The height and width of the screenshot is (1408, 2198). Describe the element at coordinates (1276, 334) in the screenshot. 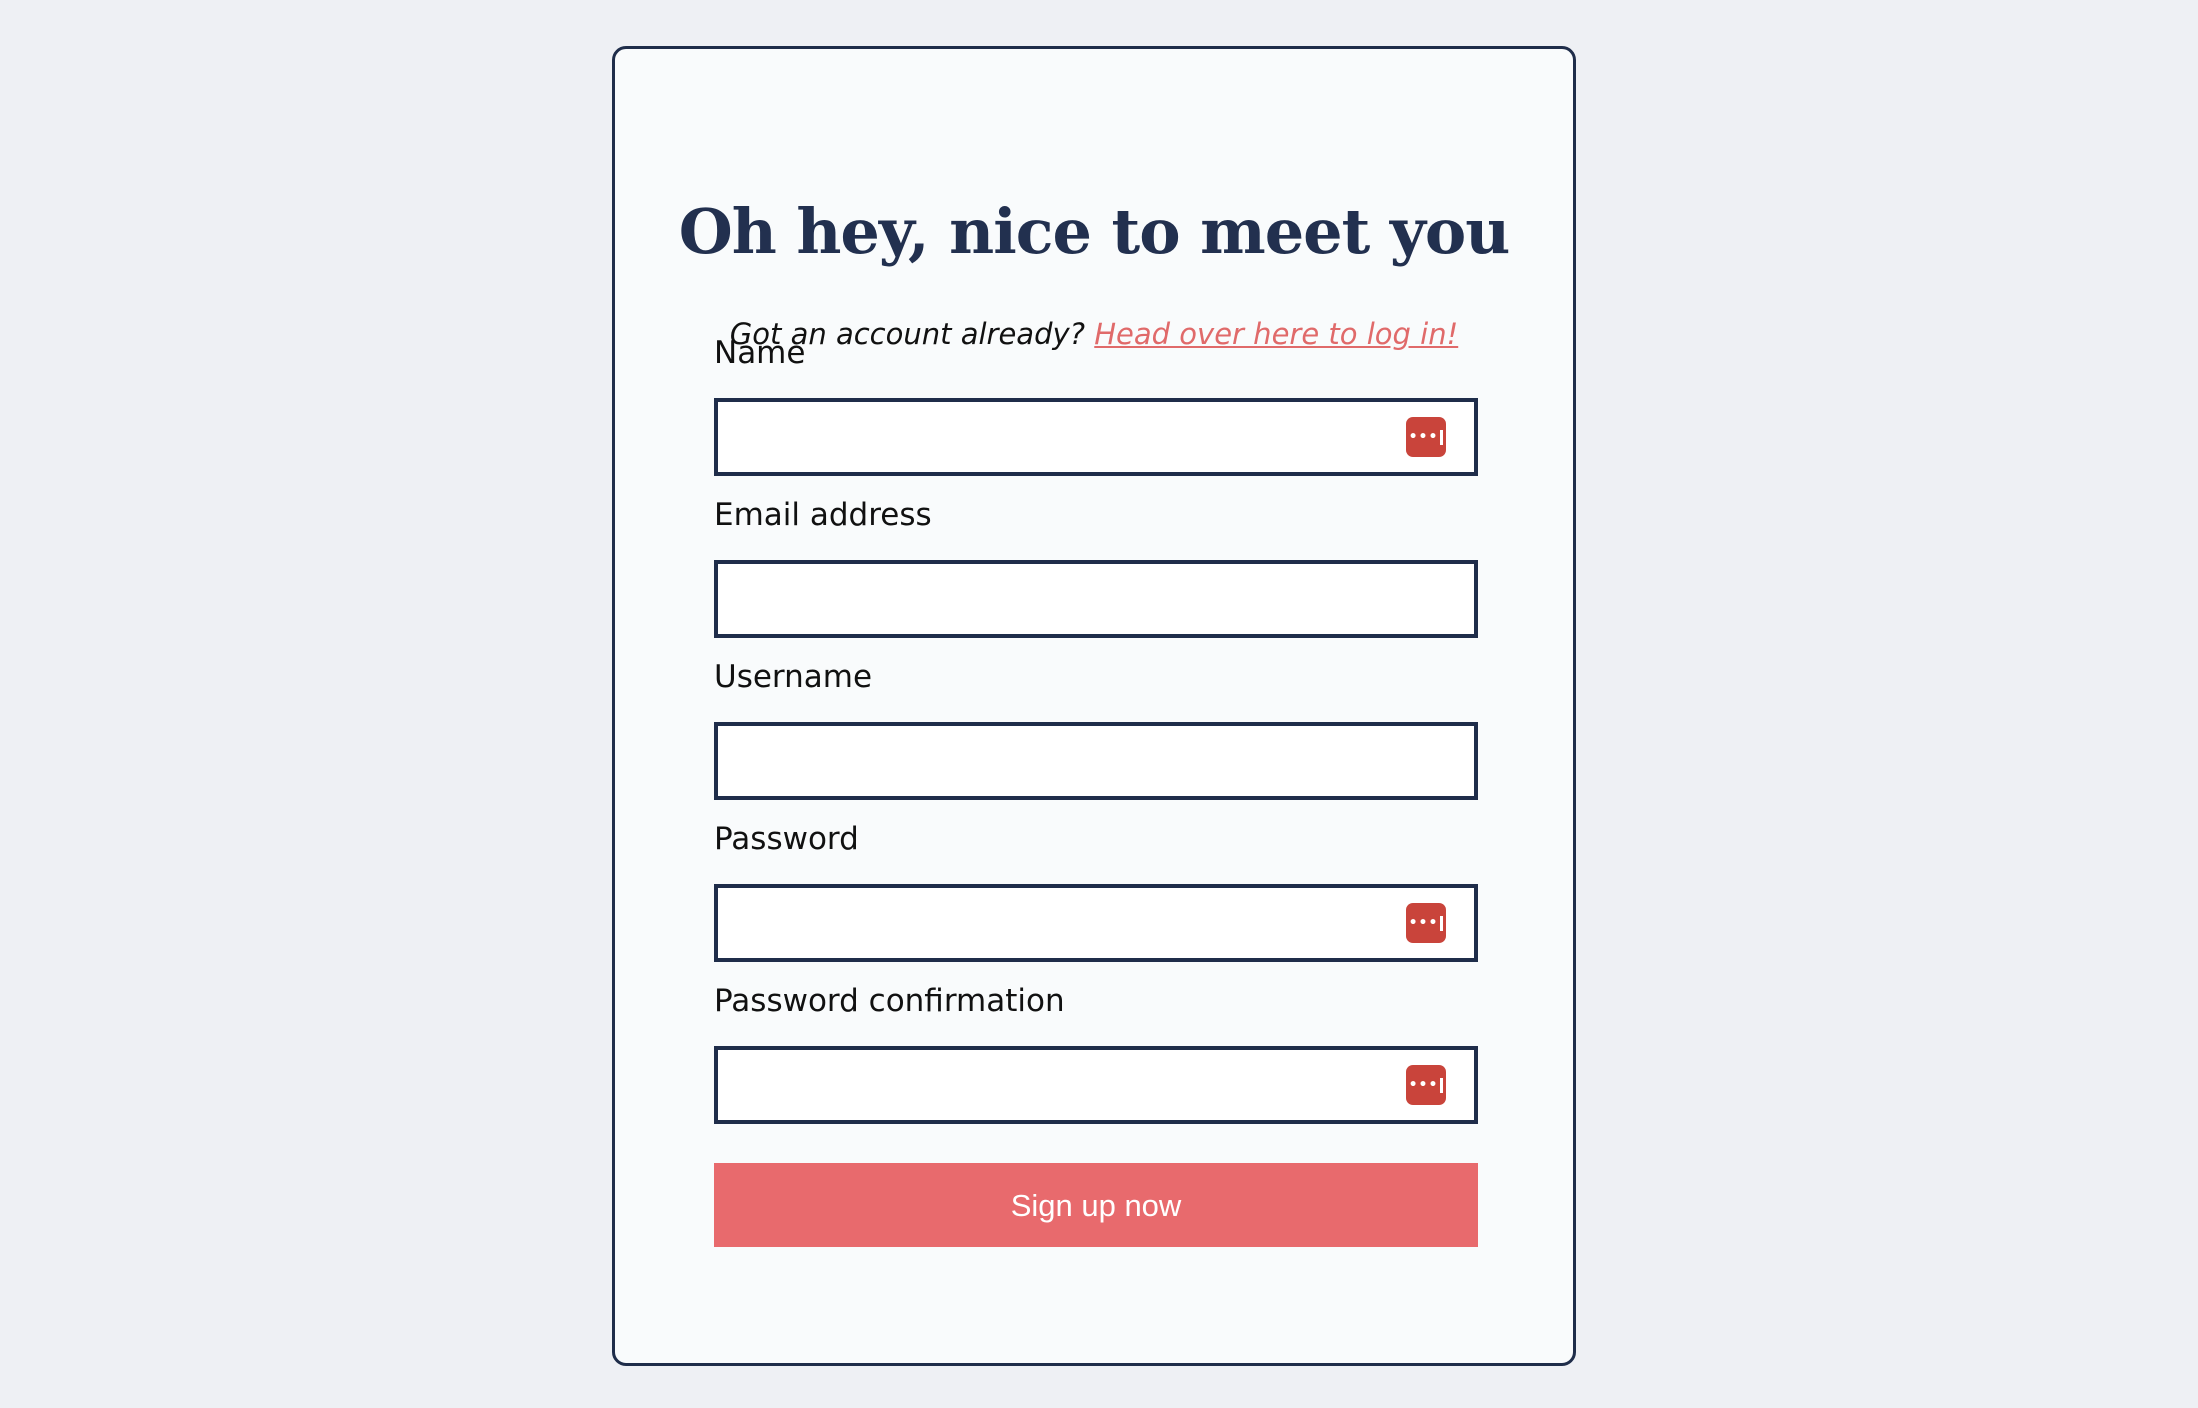

I see `login-link: Head over here to log in!` at that location.